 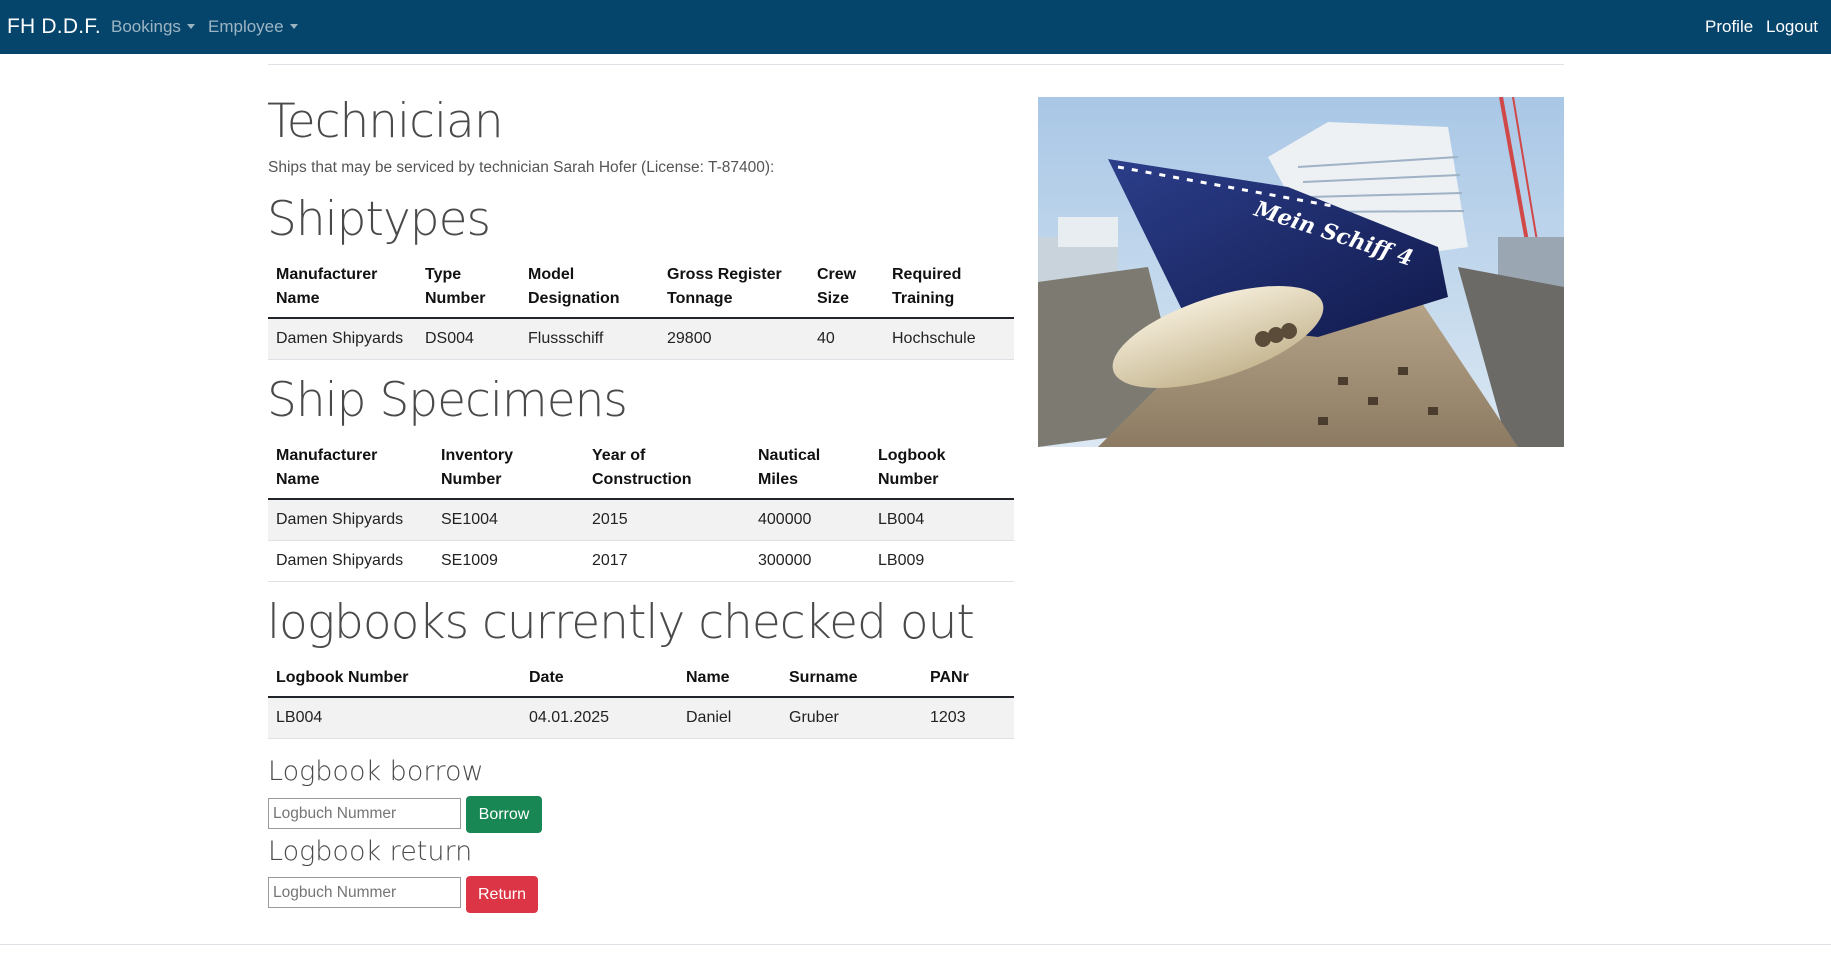 What do you see at coordinates (942, 561) in the screenshot?
I see `cell: LB009` at bounding box center [942, 561].